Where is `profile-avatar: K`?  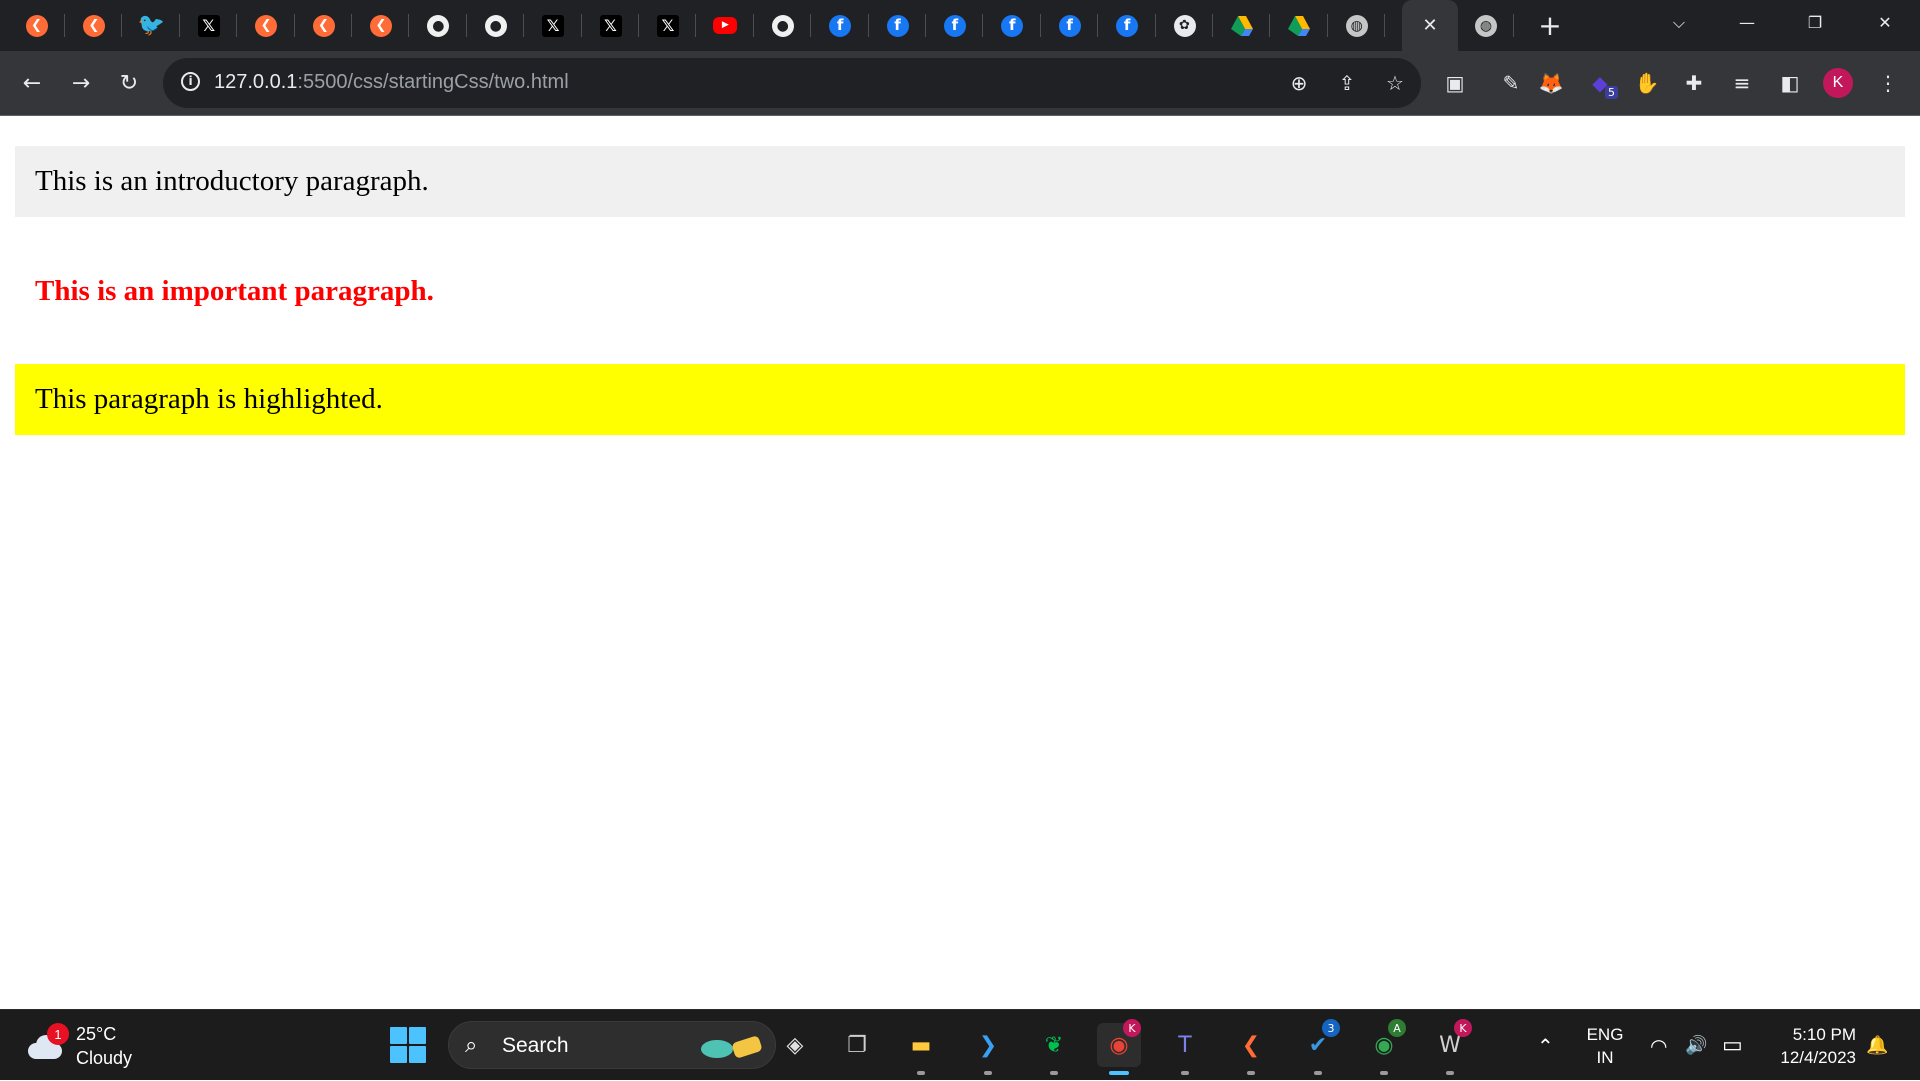
profile-avatar: K is located at coordinates (1838, 83).